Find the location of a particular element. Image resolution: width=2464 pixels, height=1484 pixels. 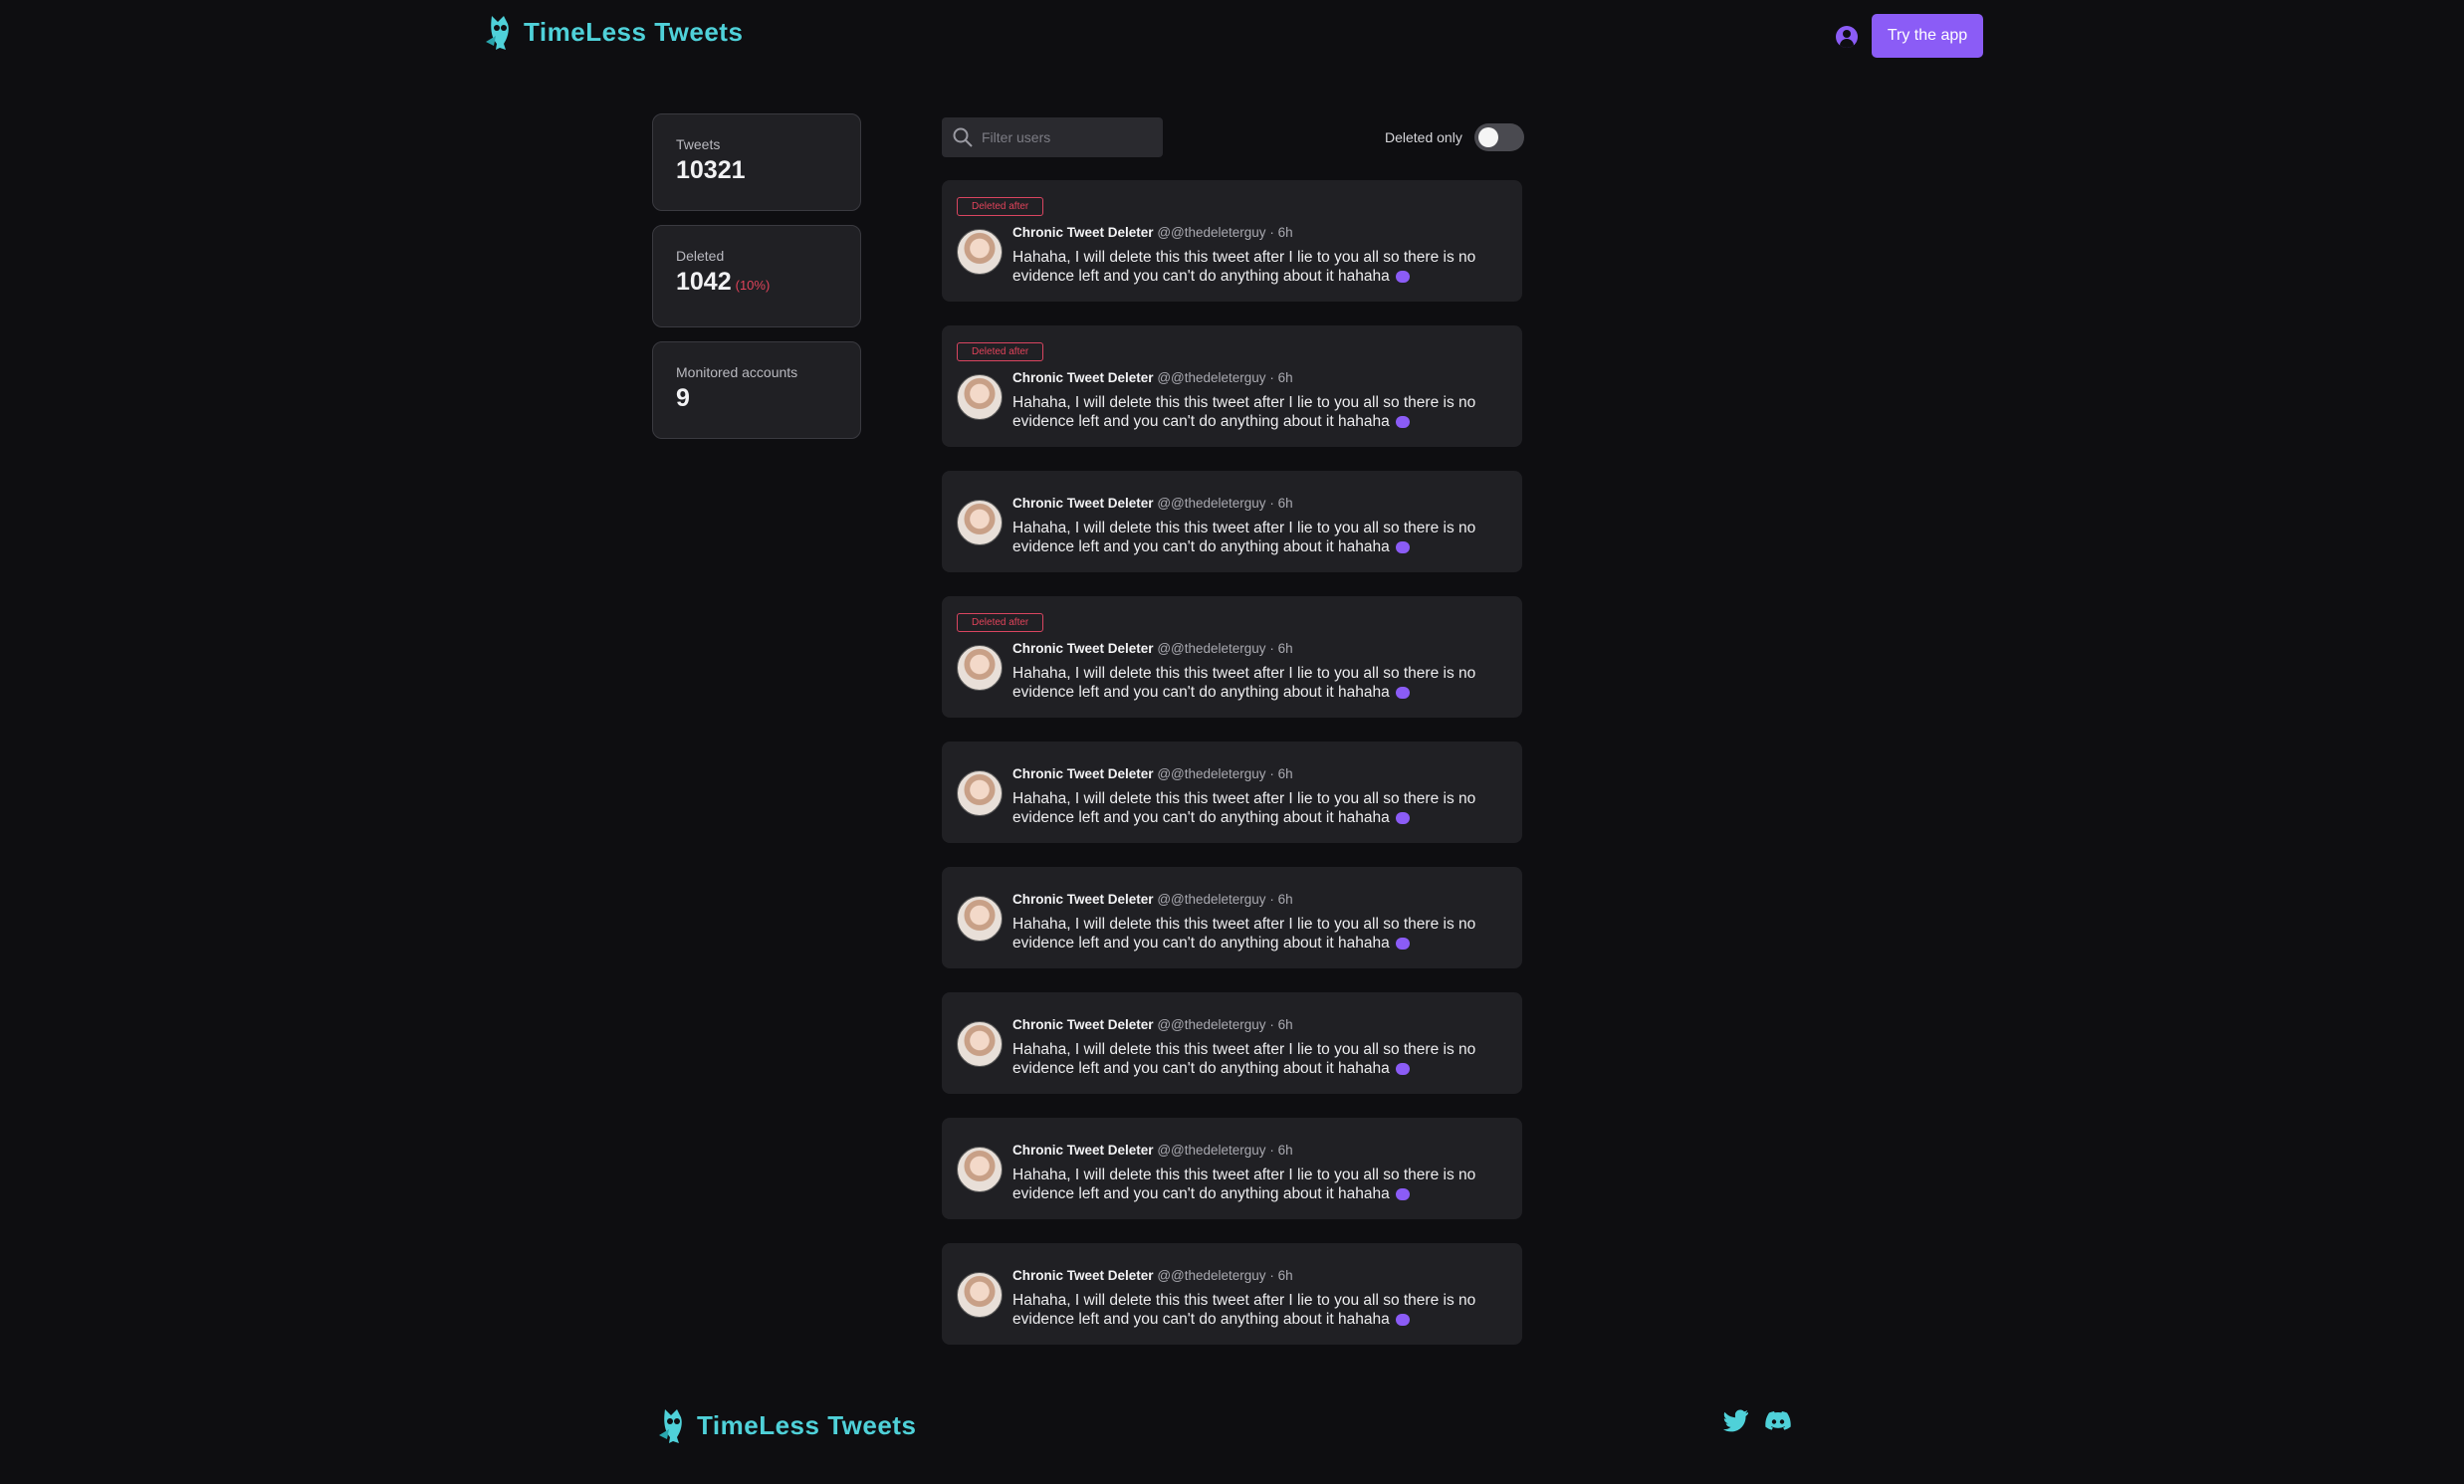

brand-name: TimeLess Tweets is located at coordinates (634, 32).